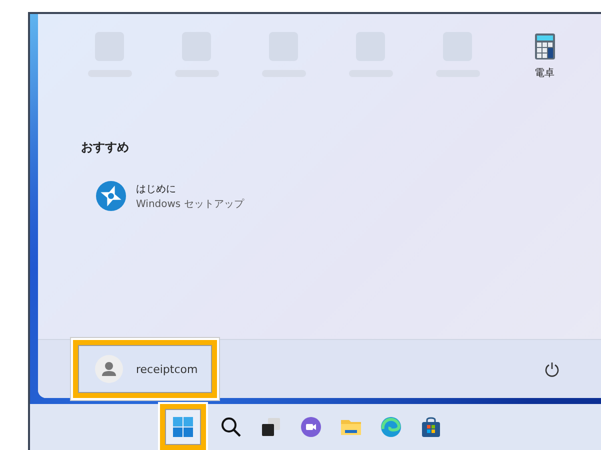  I want to click on item-subtitle: Windows セットアップ, so click(190, 204).